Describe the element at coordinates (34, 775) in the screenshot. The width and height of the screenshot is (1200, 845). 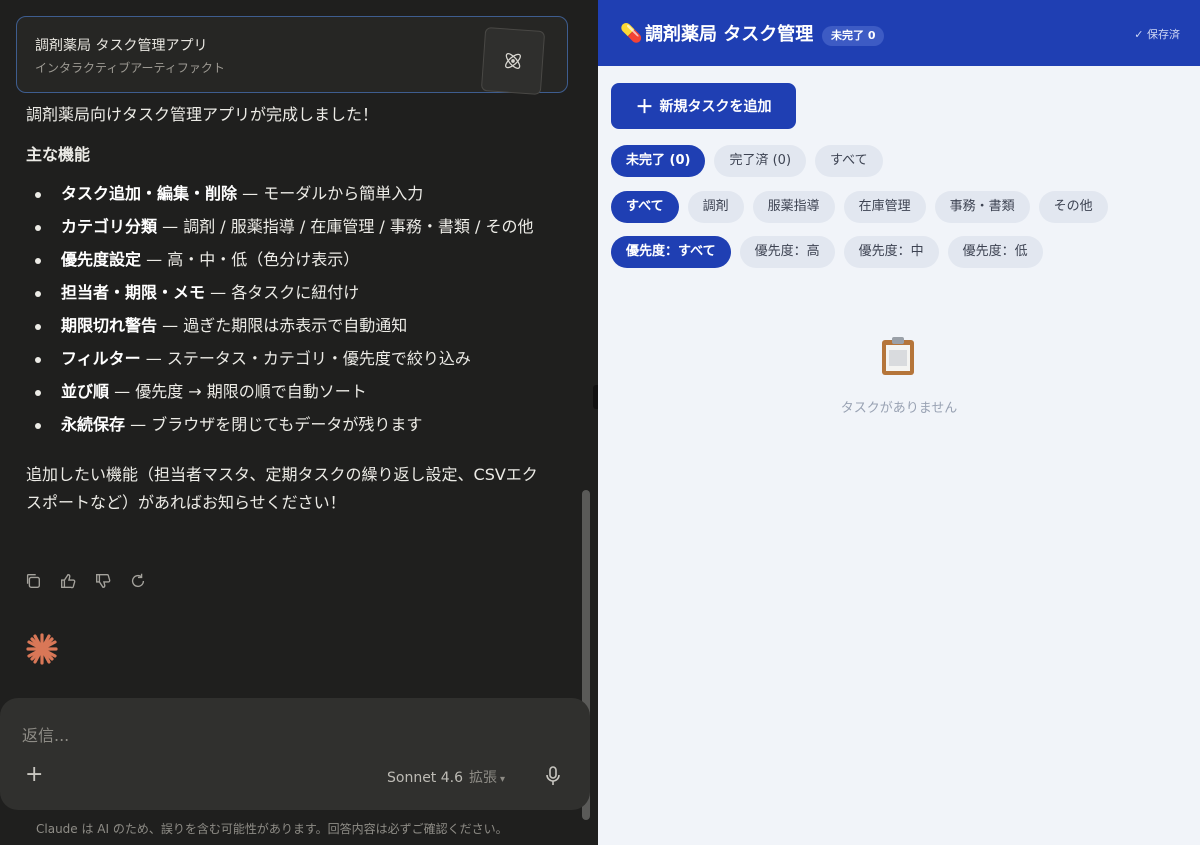
I see `add-attachment-button: +` at that location.